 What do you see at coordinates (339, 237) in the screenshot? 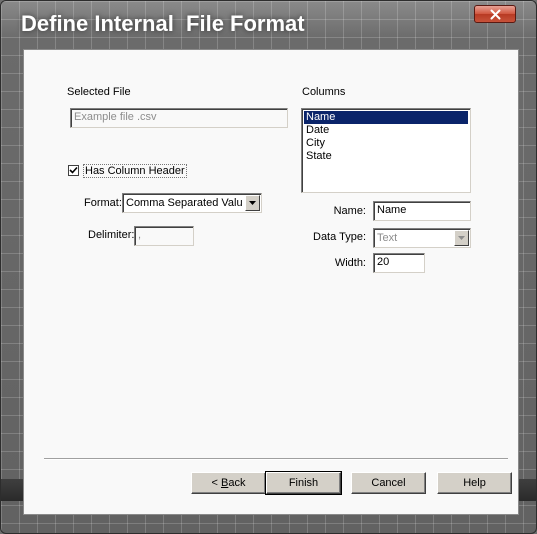
I see `data-type-label: Data Type:` at bounding box center [339, 237].